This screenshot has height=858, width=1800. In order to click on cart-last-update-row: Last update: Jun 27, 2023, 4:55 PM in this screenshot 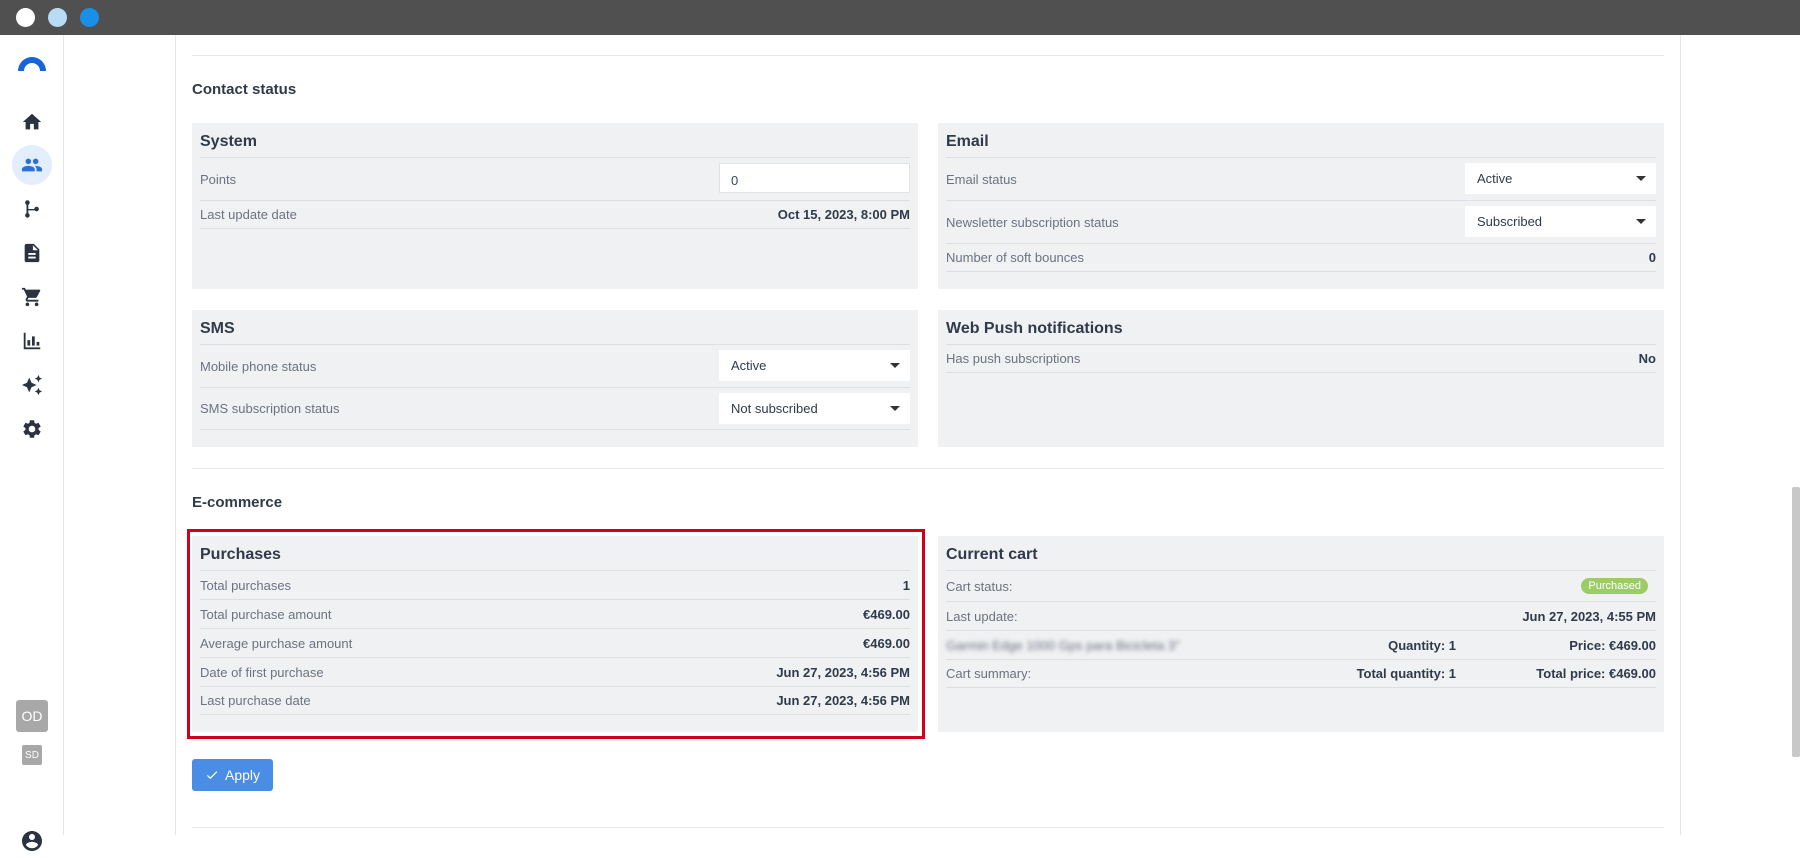, I will do `click(1301, 615)`.